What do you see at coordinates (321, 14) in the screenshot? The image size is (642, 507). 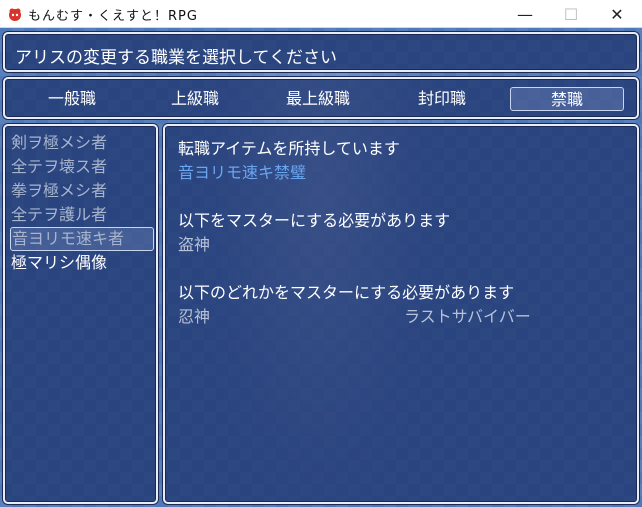 I see `window-titlebar: もんむす・くえすと！RPG — ☐ ✕` at bounding box center [321, 14].